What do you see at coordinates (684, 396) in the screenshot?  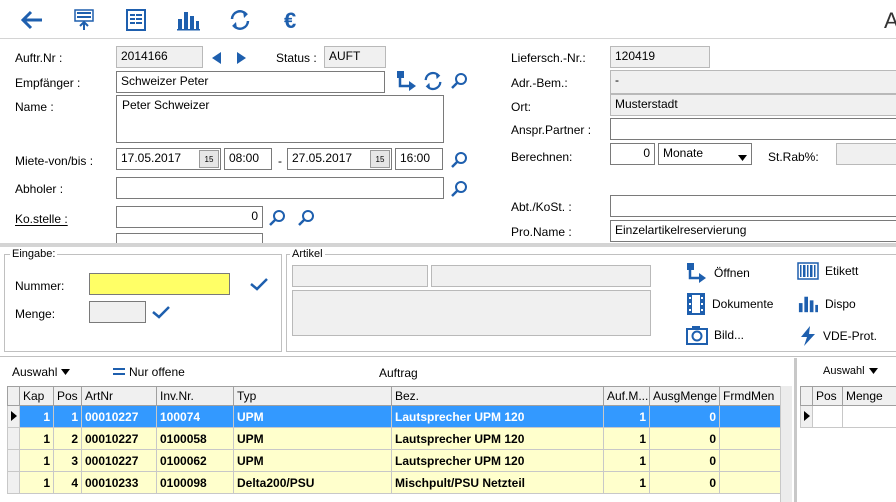 I see `col-ausgmenge: AusgMenge` at bounding box center [684, 396].